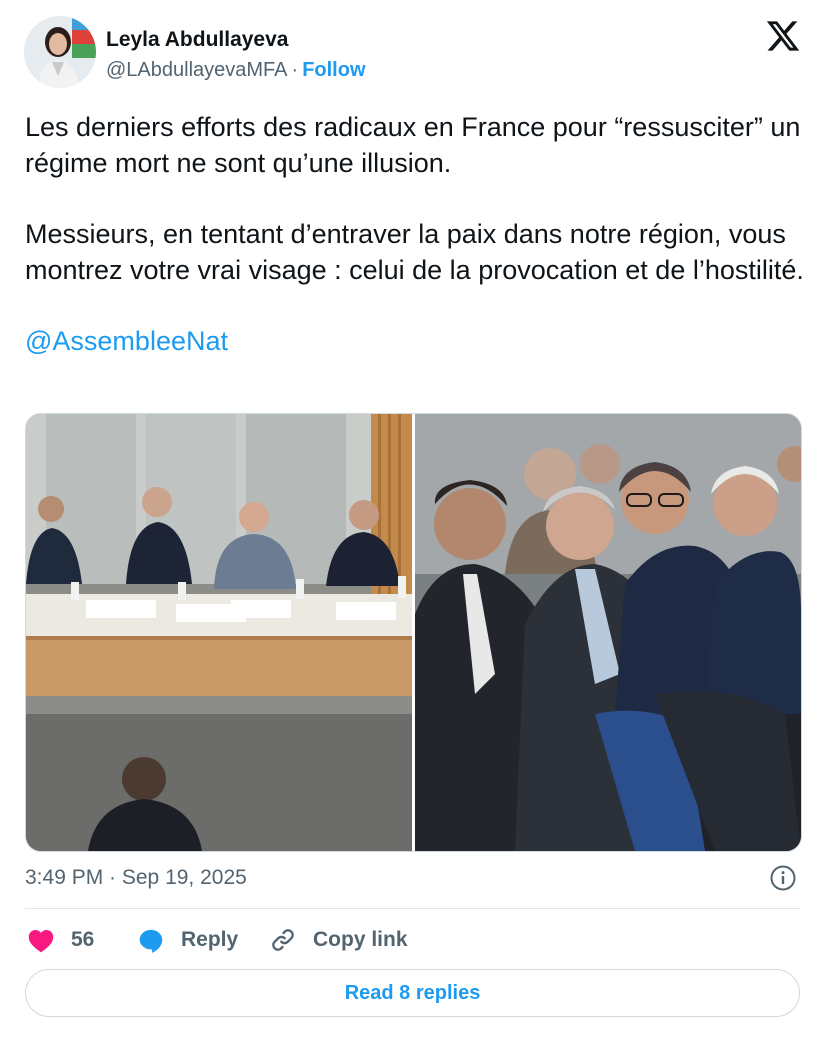 Image resolution: width=823 pixels, height=1039 pixels. Describe the element at coordinates (83, 939) in the screenshot. I see `like-count: 56` at that location.